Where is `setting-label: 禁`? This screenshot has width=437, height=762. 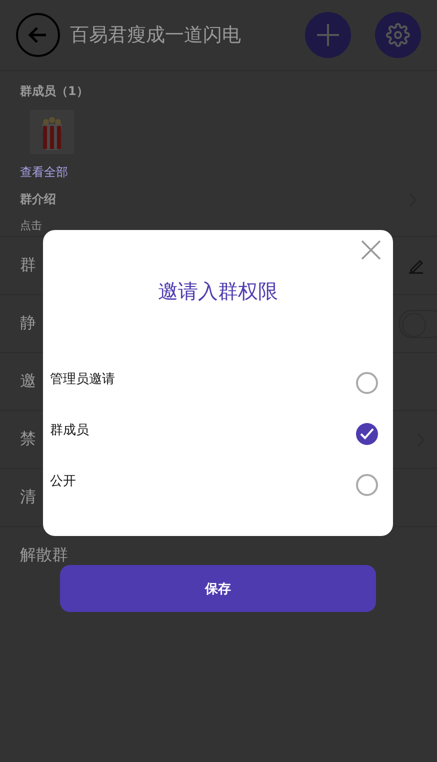 setting-label: 禁 is located at coordinates (28, 439).